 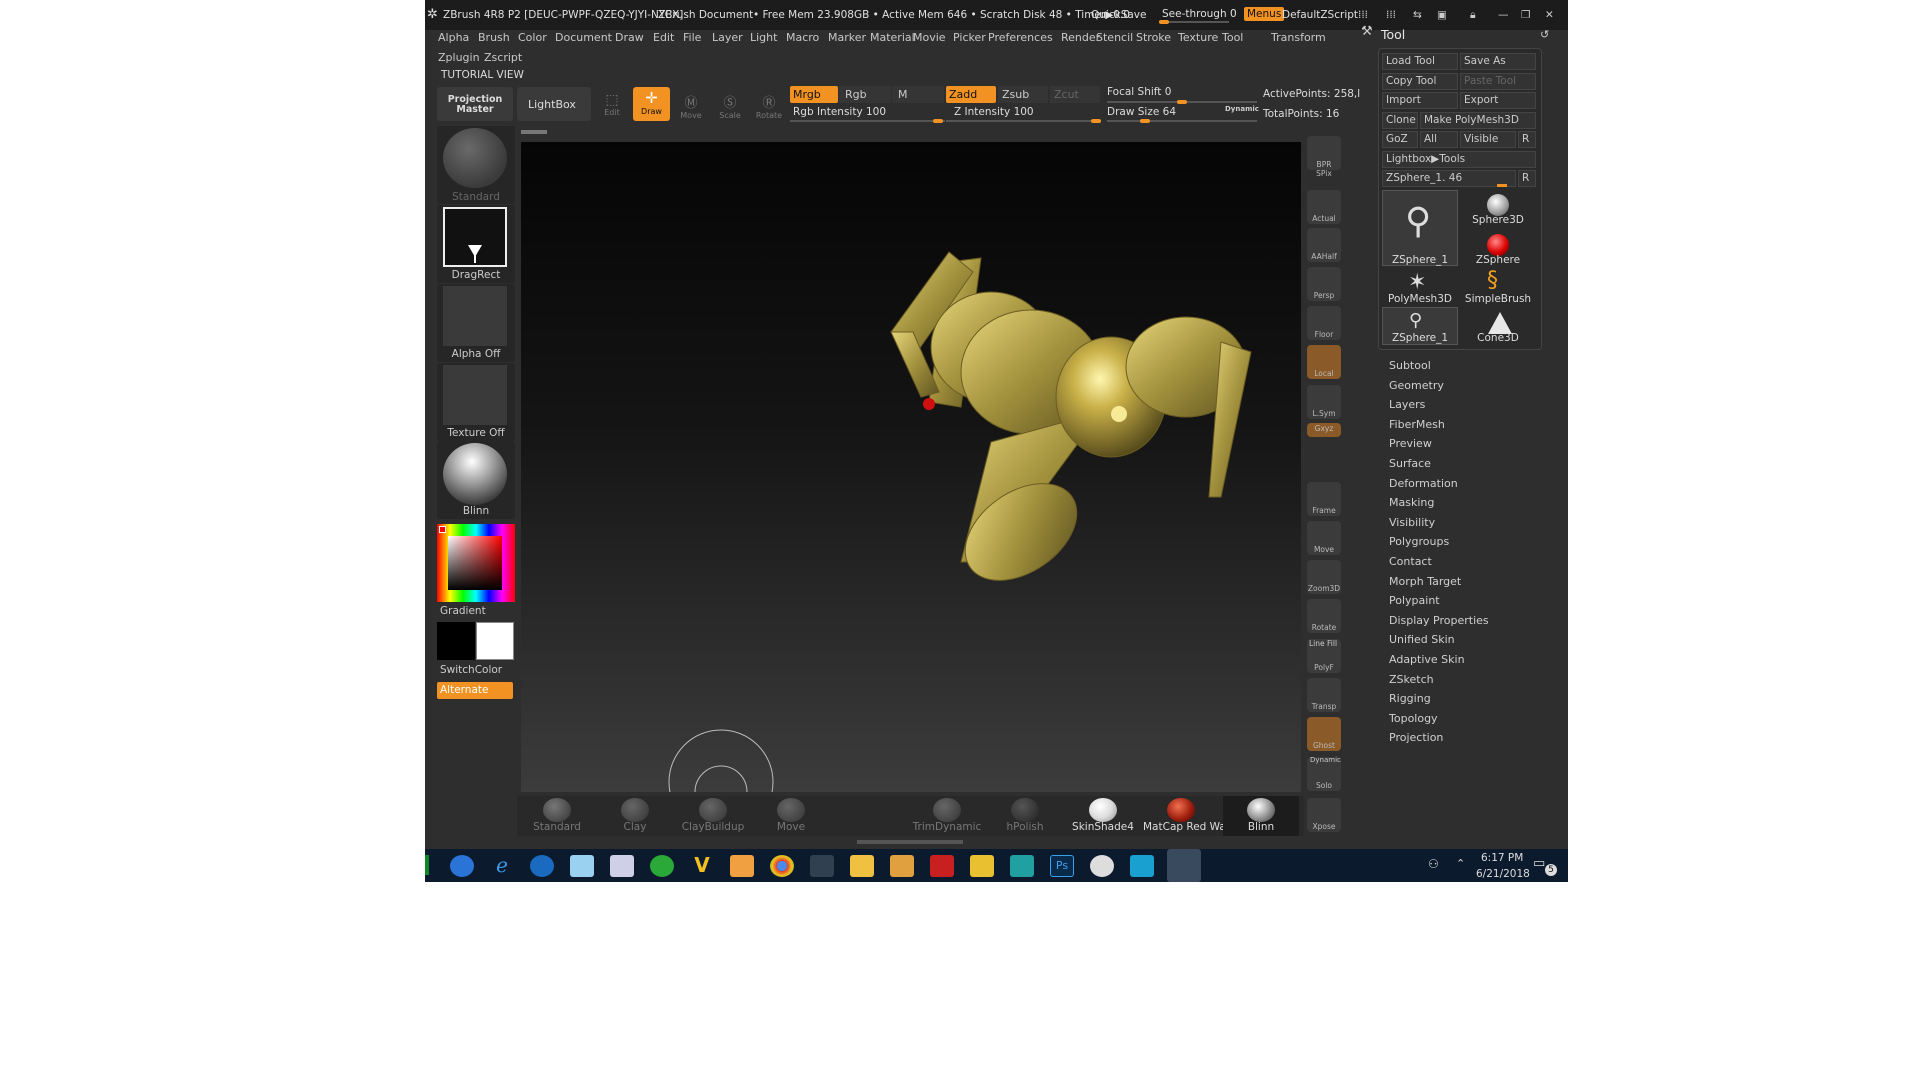 I want to click on edge-browser-icon: ℯ, so click(x=502, y=866).